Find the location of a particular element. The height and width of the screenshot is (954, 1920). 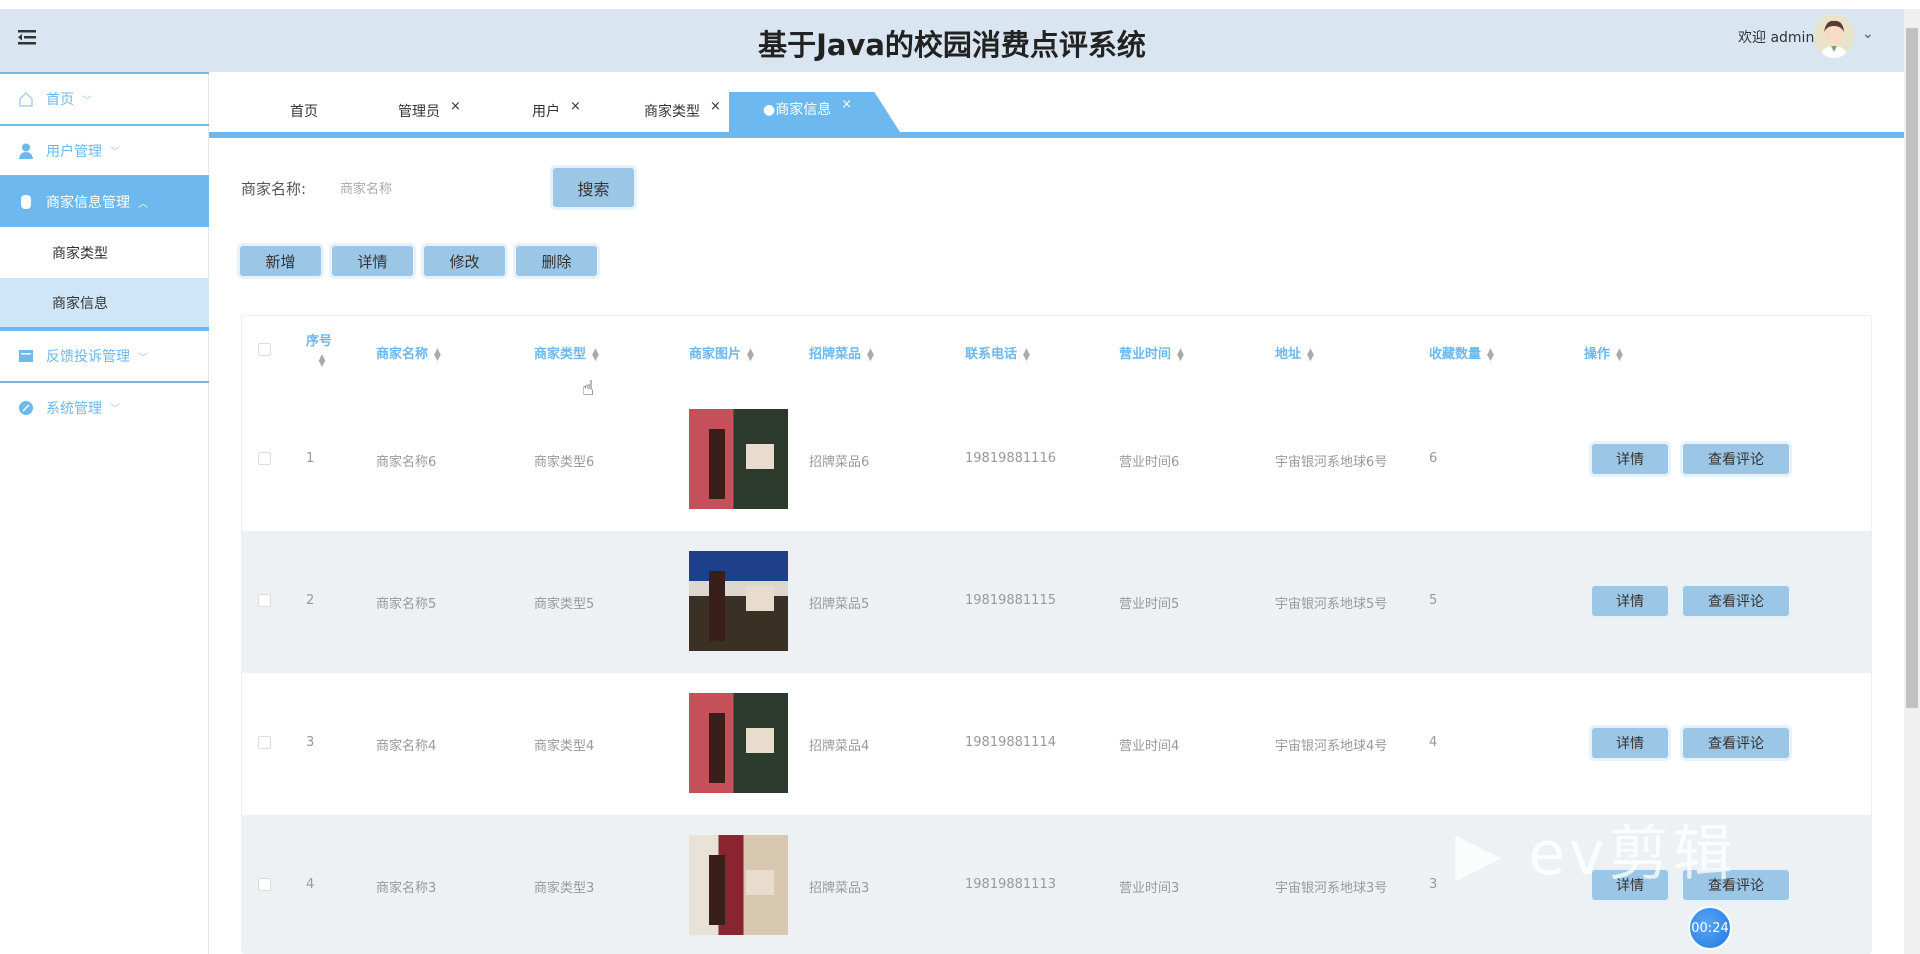

column-header-actions: 操作 ▲ ▼ is located at coordinates (1603, 352).